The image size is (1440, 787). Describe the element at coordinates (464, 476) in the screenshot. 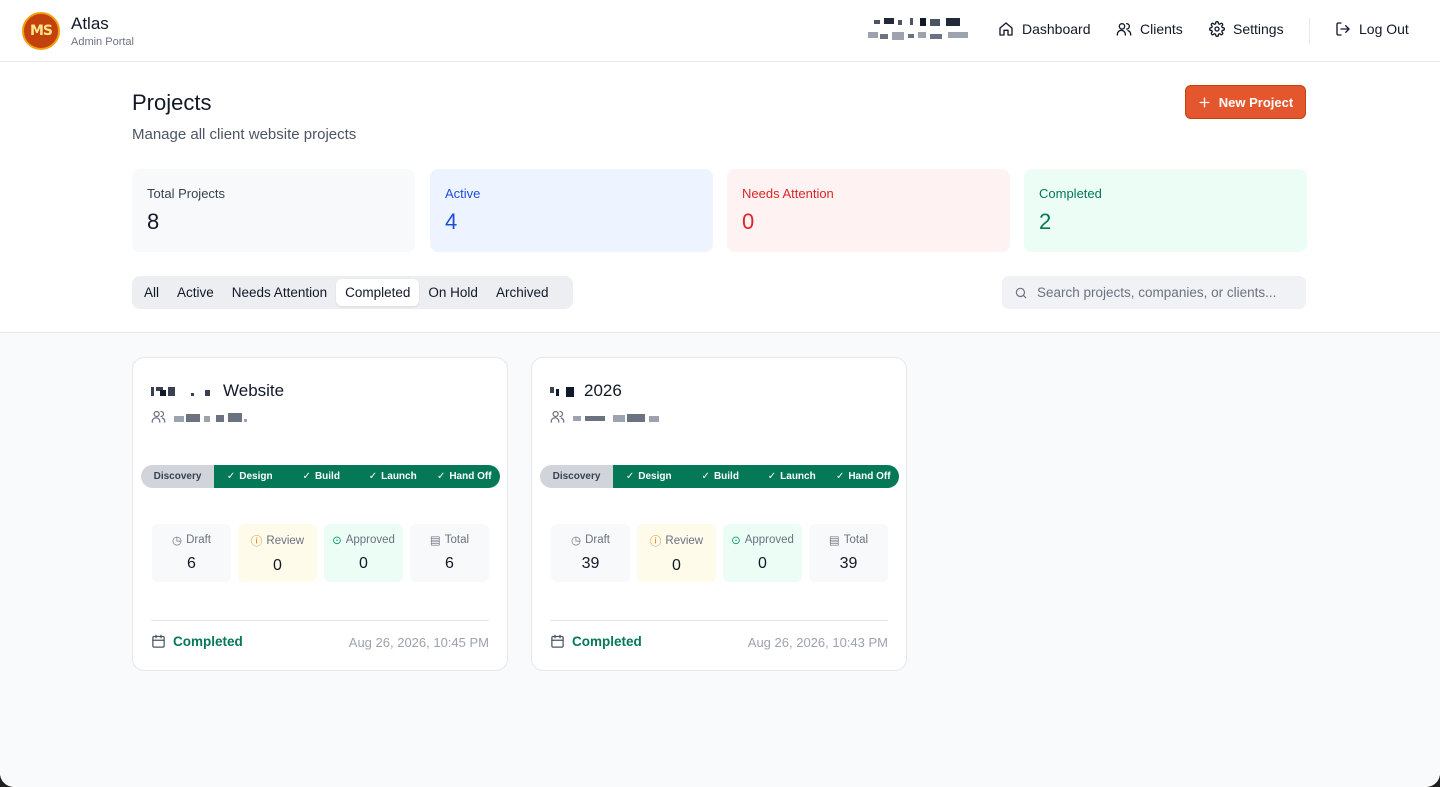

I see `stage-hand-off: ✓ Hand Off` at that location.